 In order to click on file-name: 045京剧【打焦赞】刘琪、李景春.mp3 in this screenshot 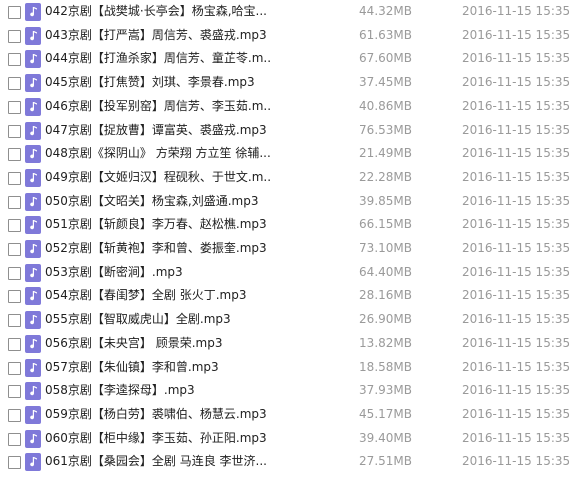, I will do `click(158, 82)`.